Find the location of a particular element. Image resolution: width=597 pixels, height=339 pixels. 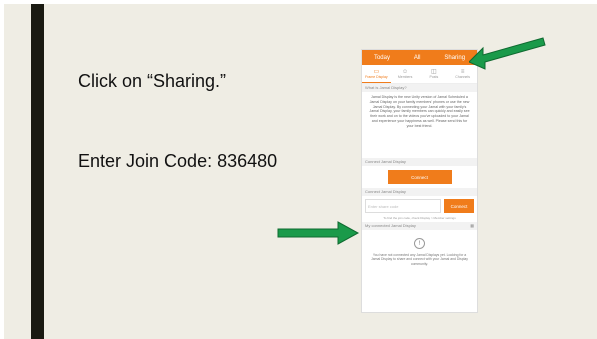

arrow-to-join-input-icon is located at coordinates (318, 233).